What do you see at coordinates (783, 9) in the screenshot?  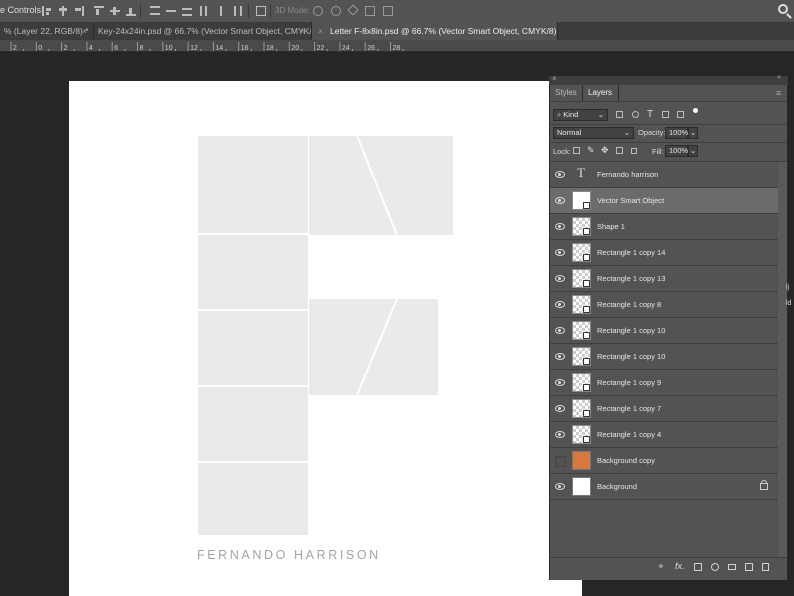 I see `search-icon` at bounding box center [783, 9].